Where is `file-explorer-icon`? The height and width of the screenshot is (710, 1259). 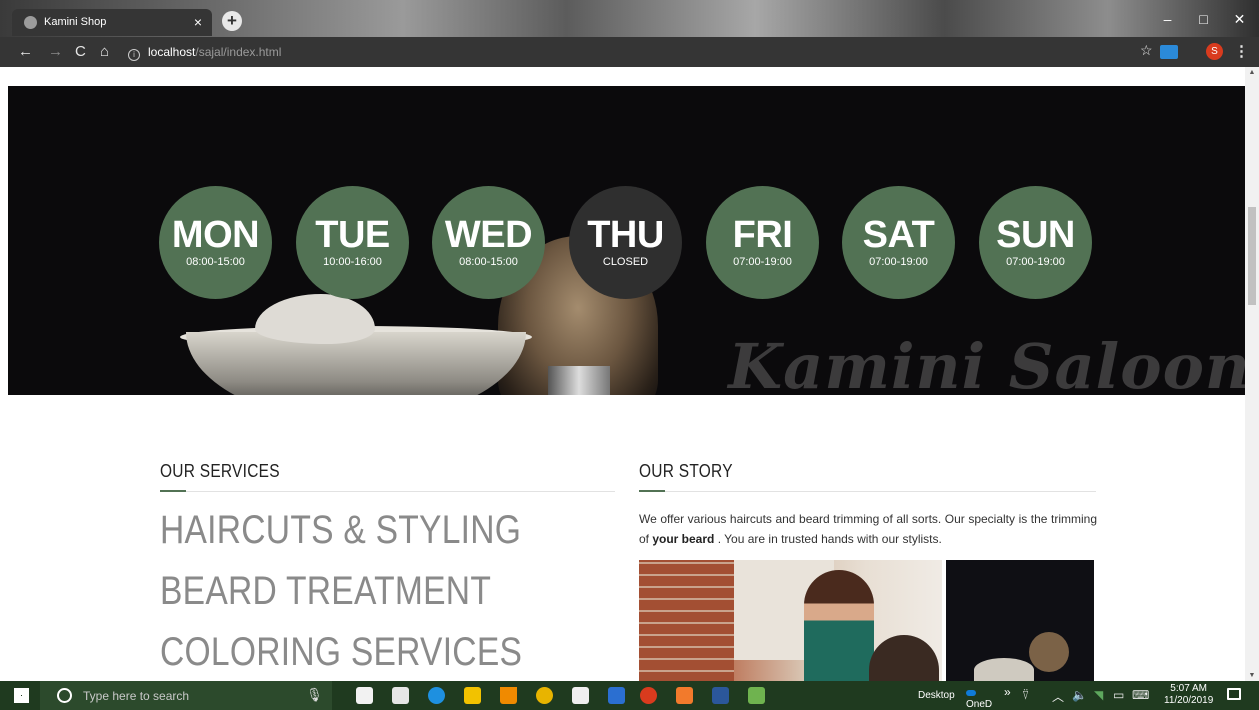
file-explorer-icon is located at coordinates (472, 695).